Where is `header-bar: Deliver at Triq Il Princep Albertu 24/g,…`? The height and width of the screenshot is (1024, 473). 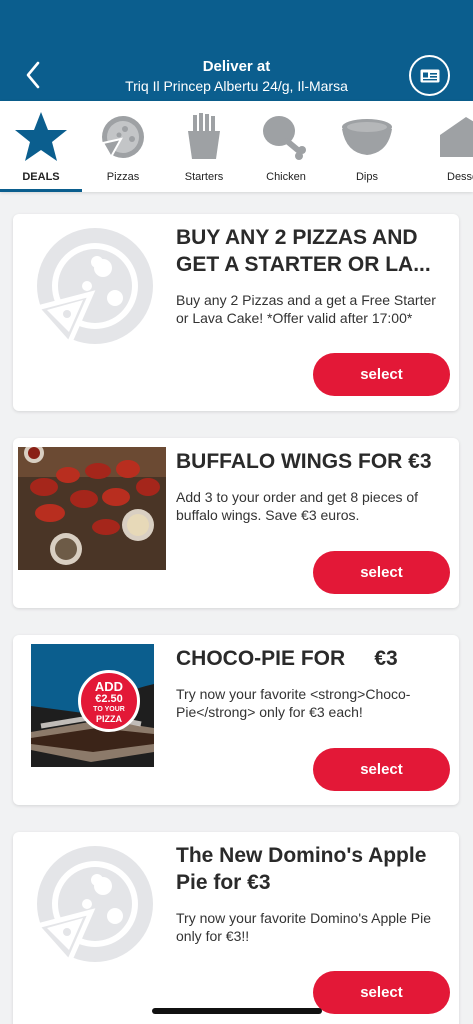
header-bar: Deliver at Triq Il Princep Albertu 24/g,… is located at coordinates (236, 50).